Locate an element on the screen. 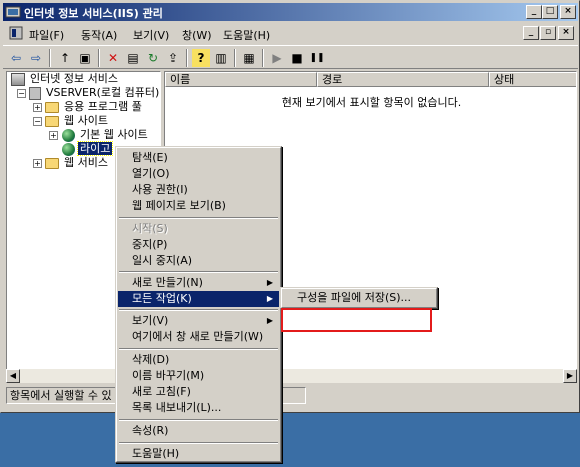  scroll-right-icon: ▶ is located at coordinates (570, 376).